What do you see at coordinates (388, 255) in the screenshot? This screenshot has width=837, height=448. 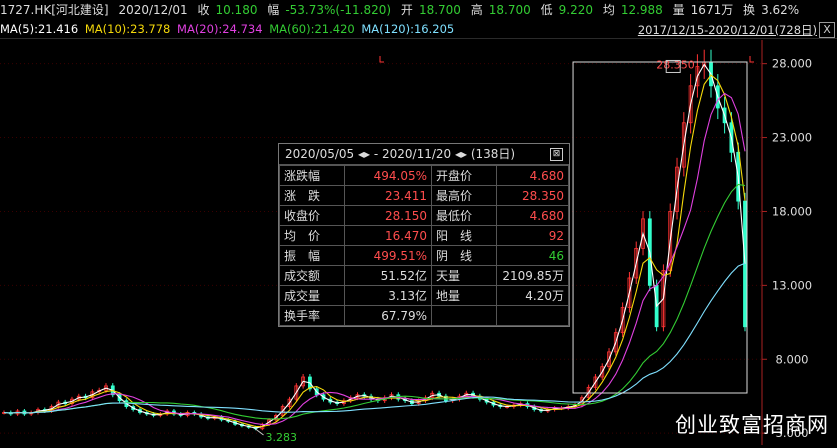 I see `stats-value: 499.51%` at bounding box center [388, 255].